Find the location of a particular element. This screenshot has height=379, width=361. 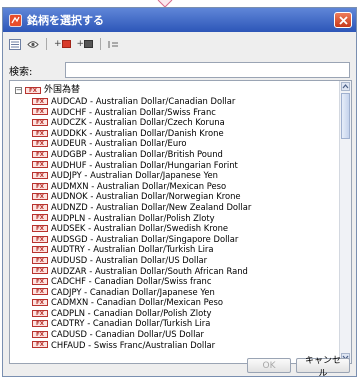

view-button is located at coordinates (33, 44).